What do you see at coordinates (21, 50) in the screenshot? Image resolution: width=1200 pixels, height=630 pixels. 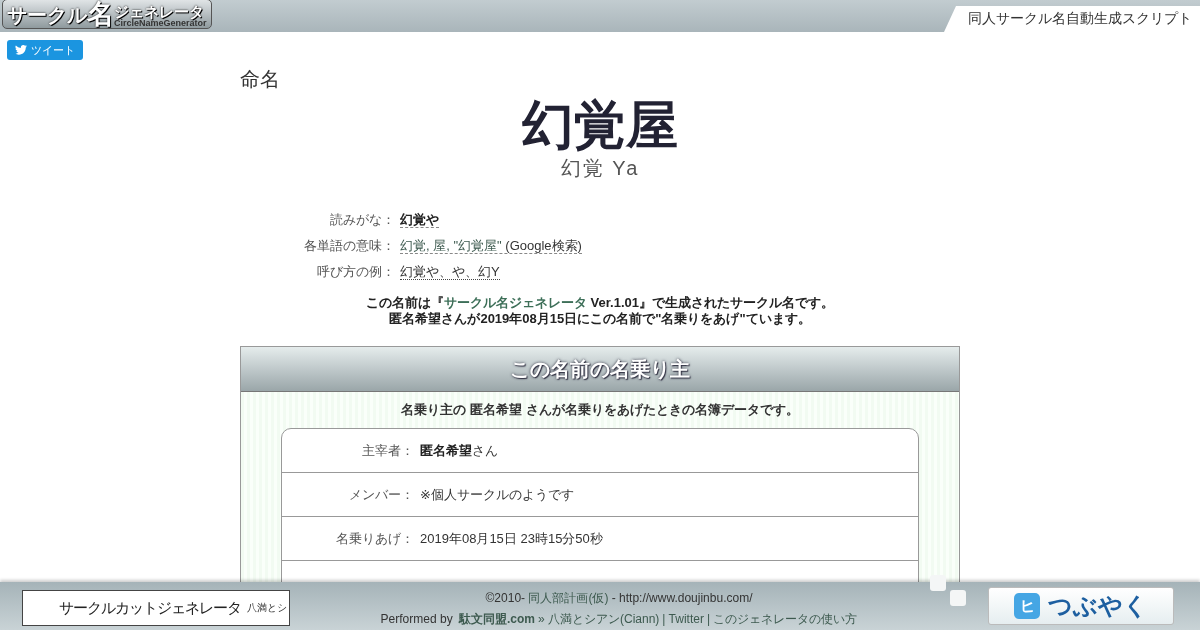 I see `bird-icon` at bounding box center [21, 50].